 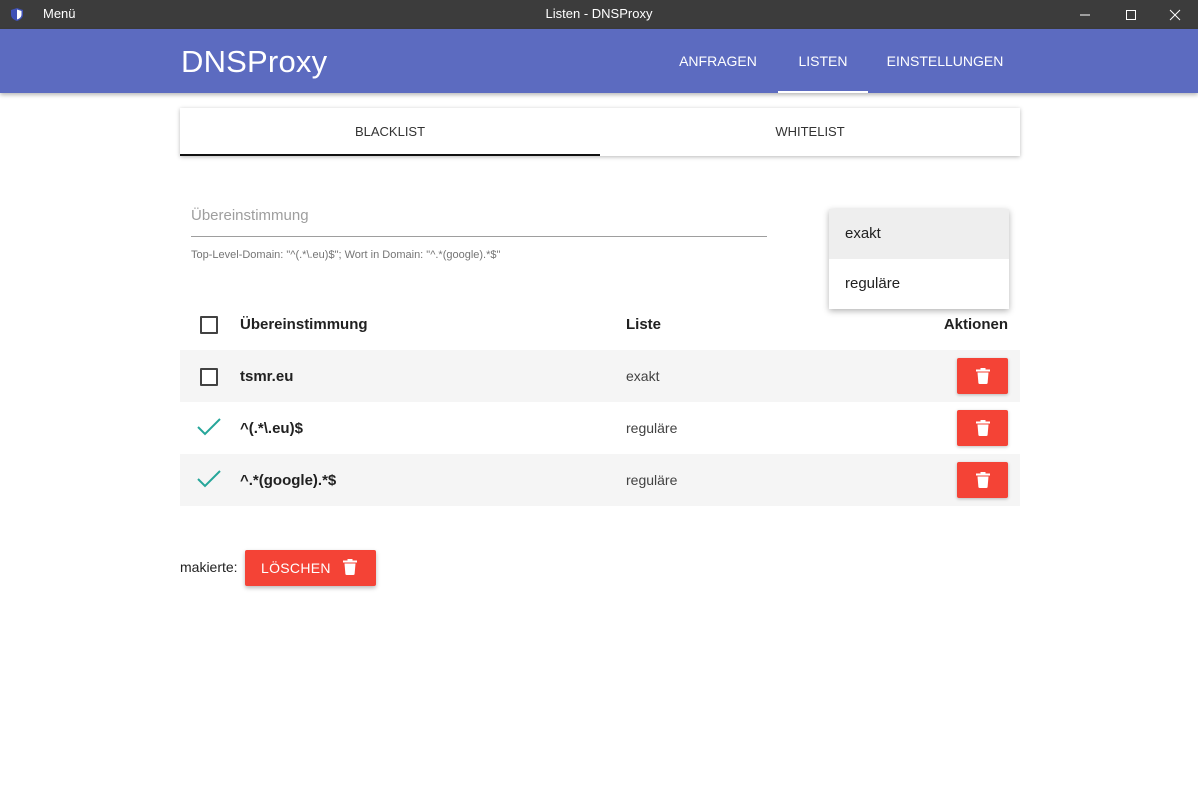 I want to click on tab-whitelist: WHITELIST, so click(x=810, y=132).